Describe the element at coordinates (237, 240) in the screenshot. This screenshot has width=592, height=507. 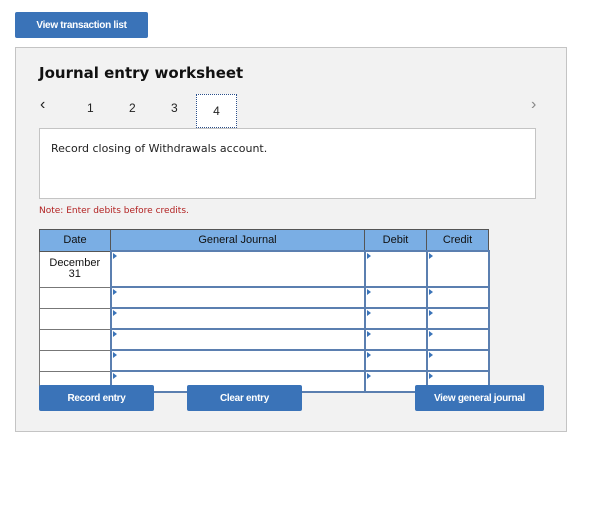
I see `header-general-journal: General Journal` at that location.